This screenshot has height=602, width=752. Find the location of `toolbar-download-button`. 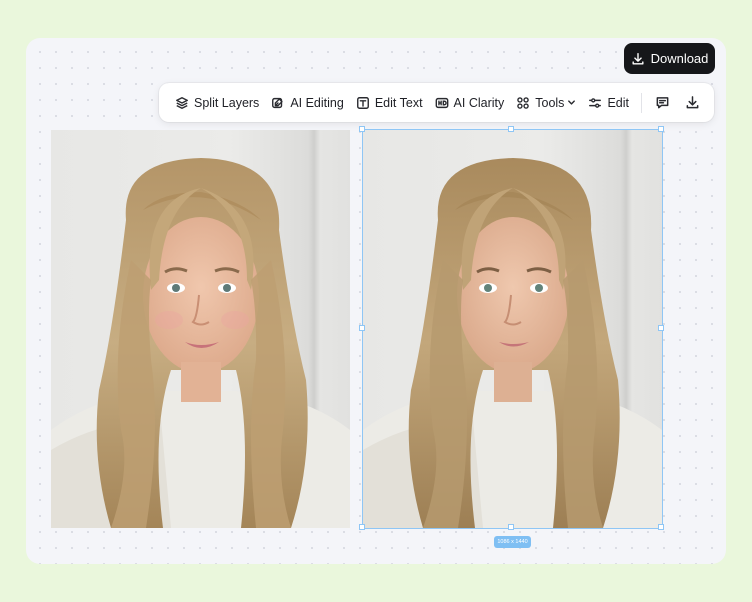

toolbar-download-button is located at coordinates (693, 103).